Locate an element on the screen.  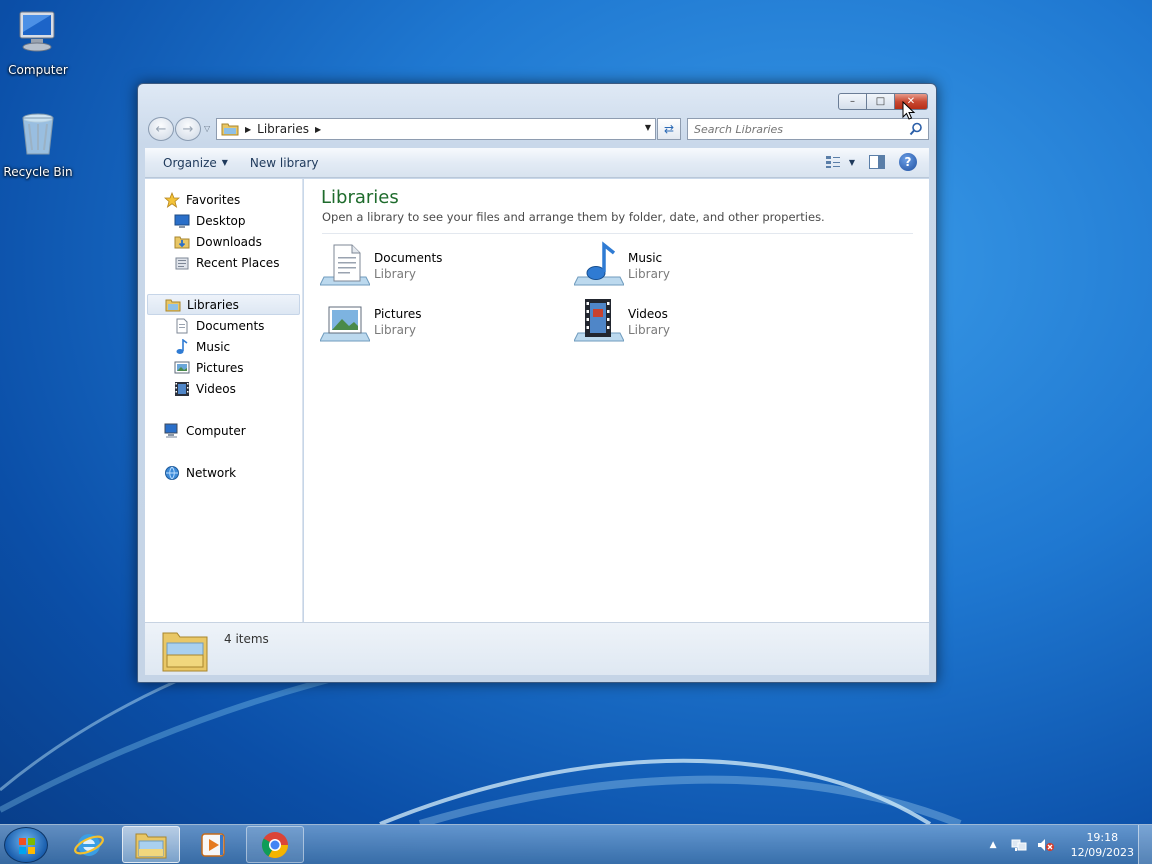
taskbar-internet-explorer is located at coordinates (89, 844).